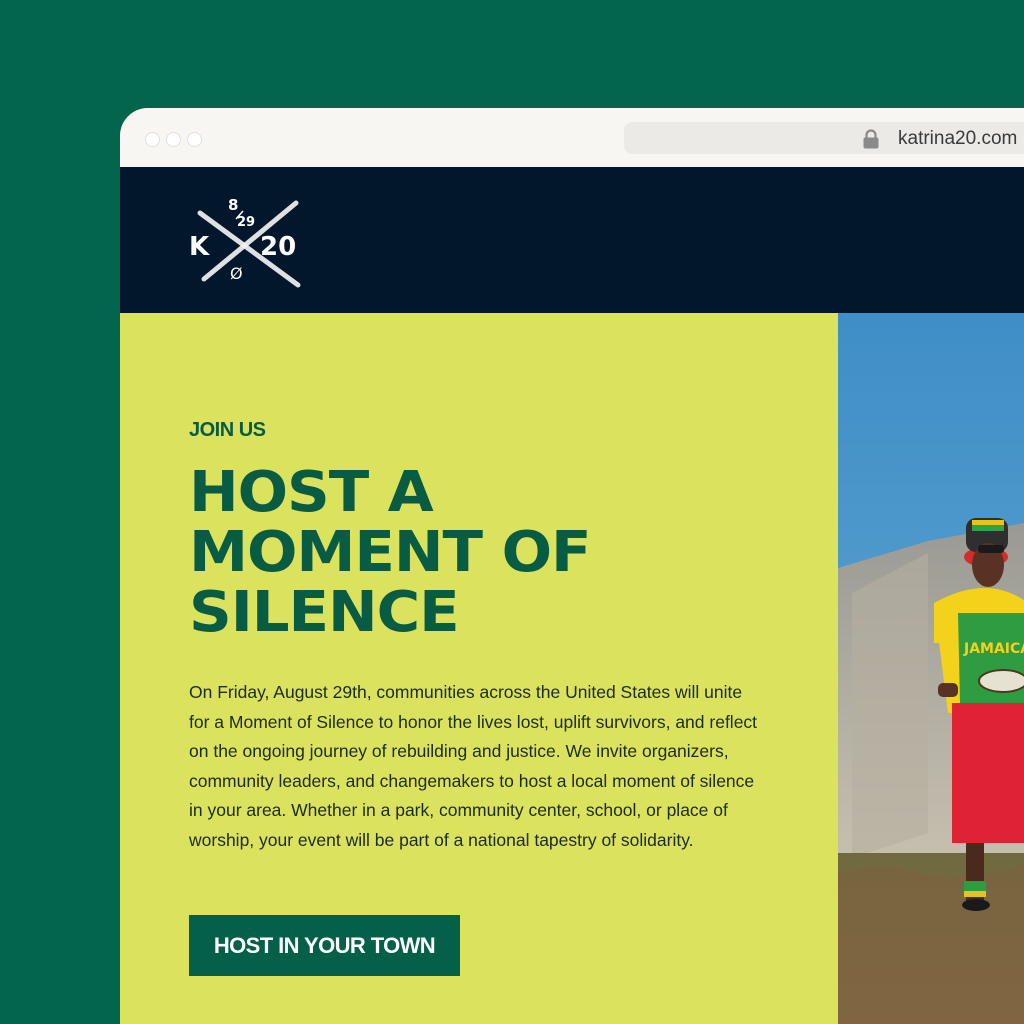  What do you see at coordinates (194, 139) in the screenshot?
I see `window-maximize-dot-icon` at bounding box center [194, 139].